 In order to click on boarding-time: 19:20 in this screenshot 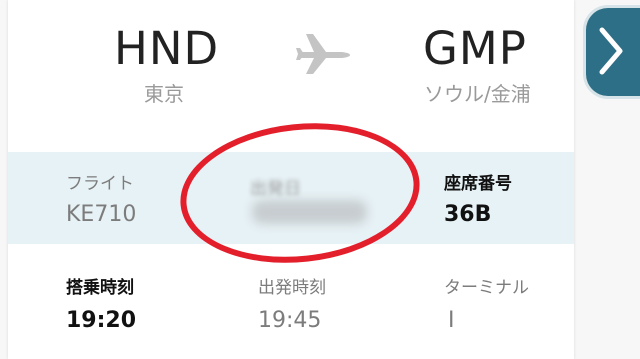, I will do `click(101, 320)`.